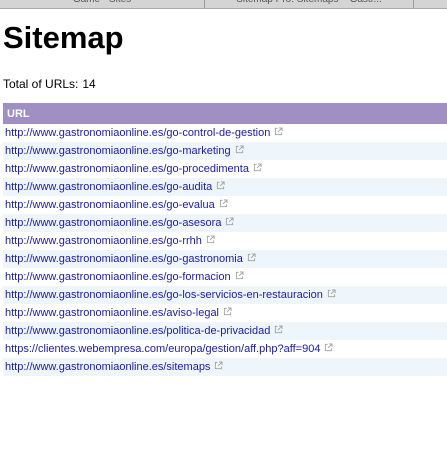 The height and width of the screenshot is (453, 447). I want to click on url-link: http://www.gastronomiaonline.es/go-rrhh, so click(103, 241).